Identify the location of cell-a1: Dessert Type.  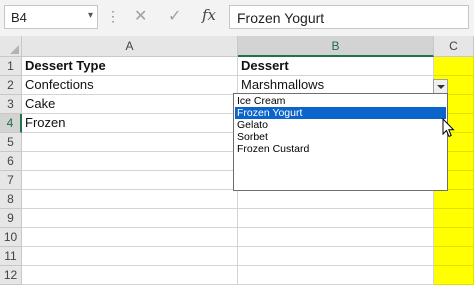
(130, 66).